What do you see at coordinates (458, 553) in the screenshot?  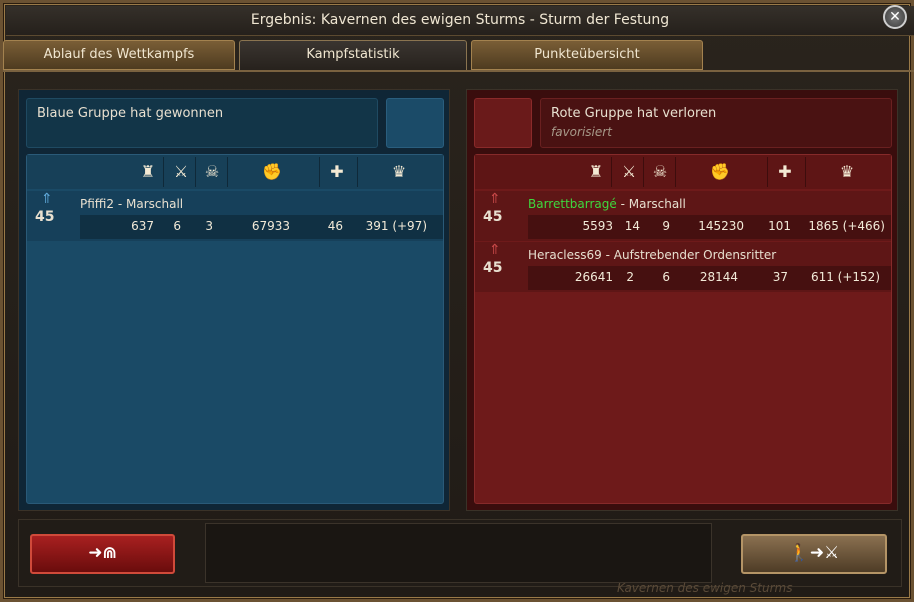 I see `message-box` at bounding box center [458, 553].